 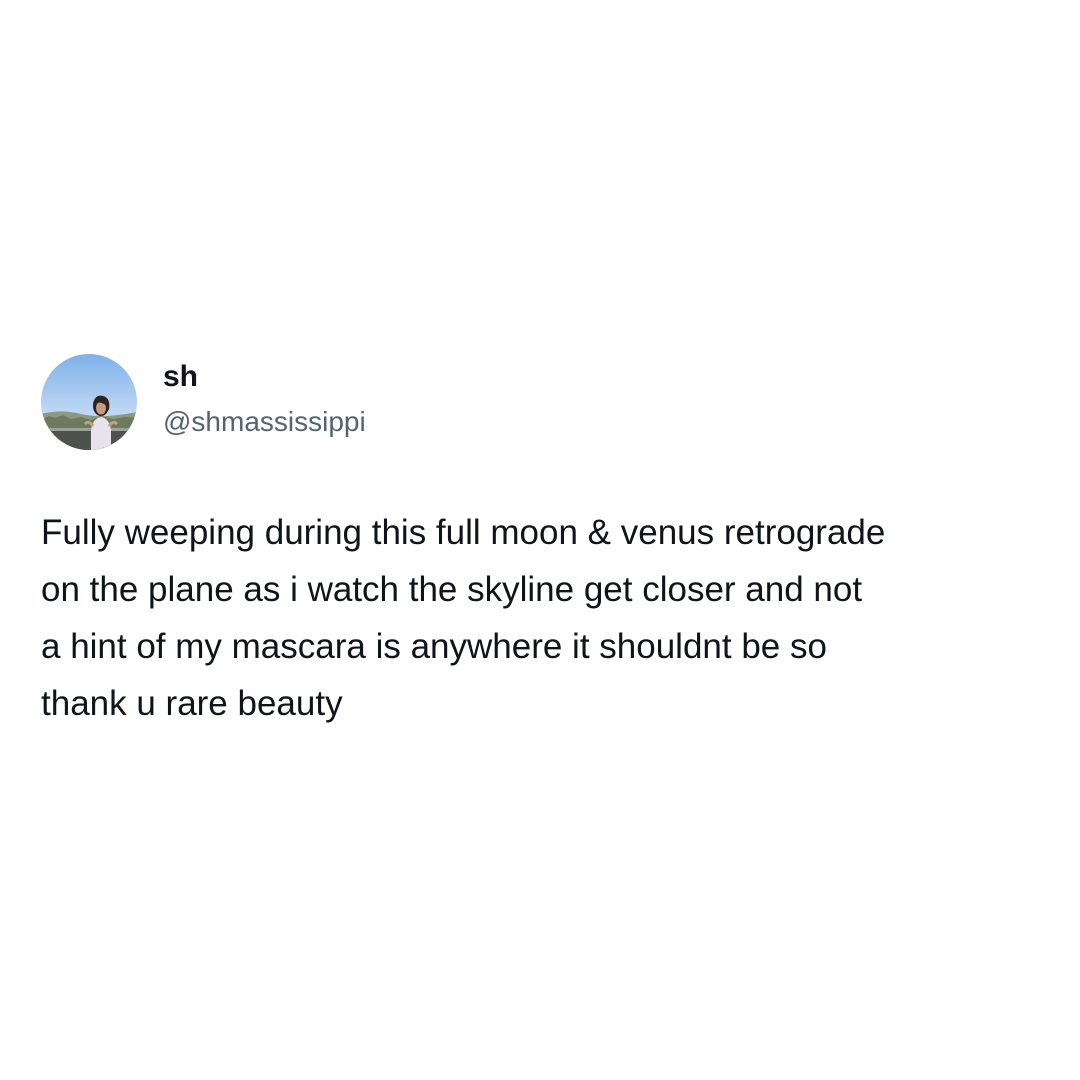 I want to click on profile-photo-icon, so click(x=89, y=402).